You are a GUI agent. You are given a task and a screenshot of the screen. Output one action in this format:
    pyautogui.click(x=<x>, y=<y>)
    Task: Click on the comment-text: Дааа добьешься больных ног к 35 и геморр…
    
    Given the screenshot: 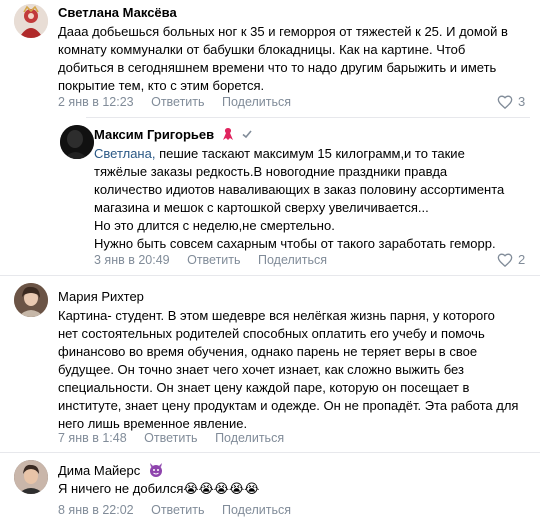 What is the action you would take?
    pyautogui.click(x=283, y=59)
    